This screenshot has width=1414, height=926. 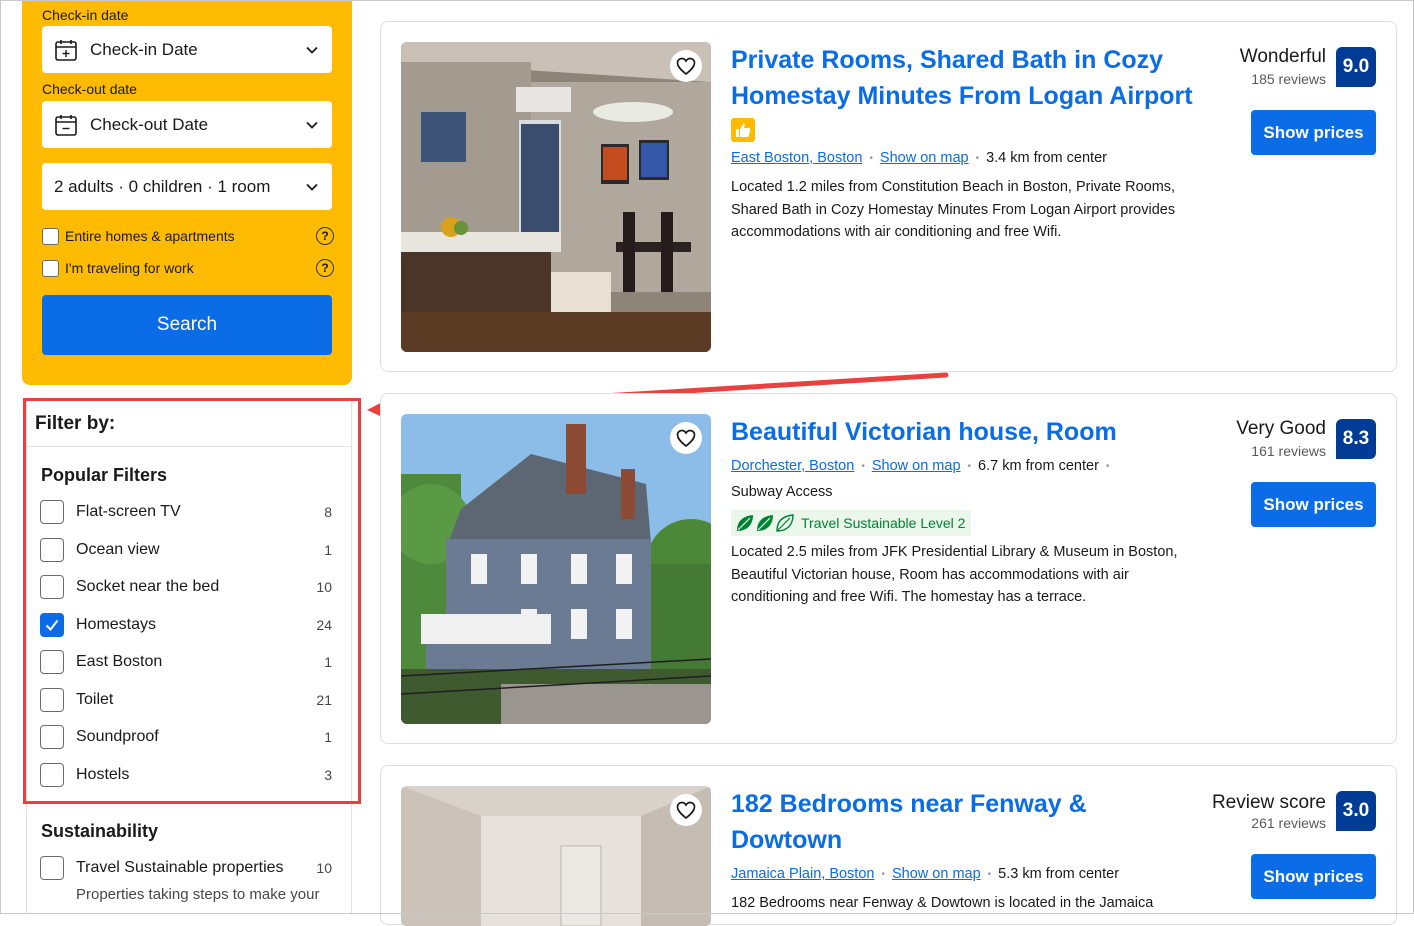 What do you see at coordinates (144, 49) in the screenshot?
I see `checkin-date-value: Check-in Date` at bounding box center [144, 49].